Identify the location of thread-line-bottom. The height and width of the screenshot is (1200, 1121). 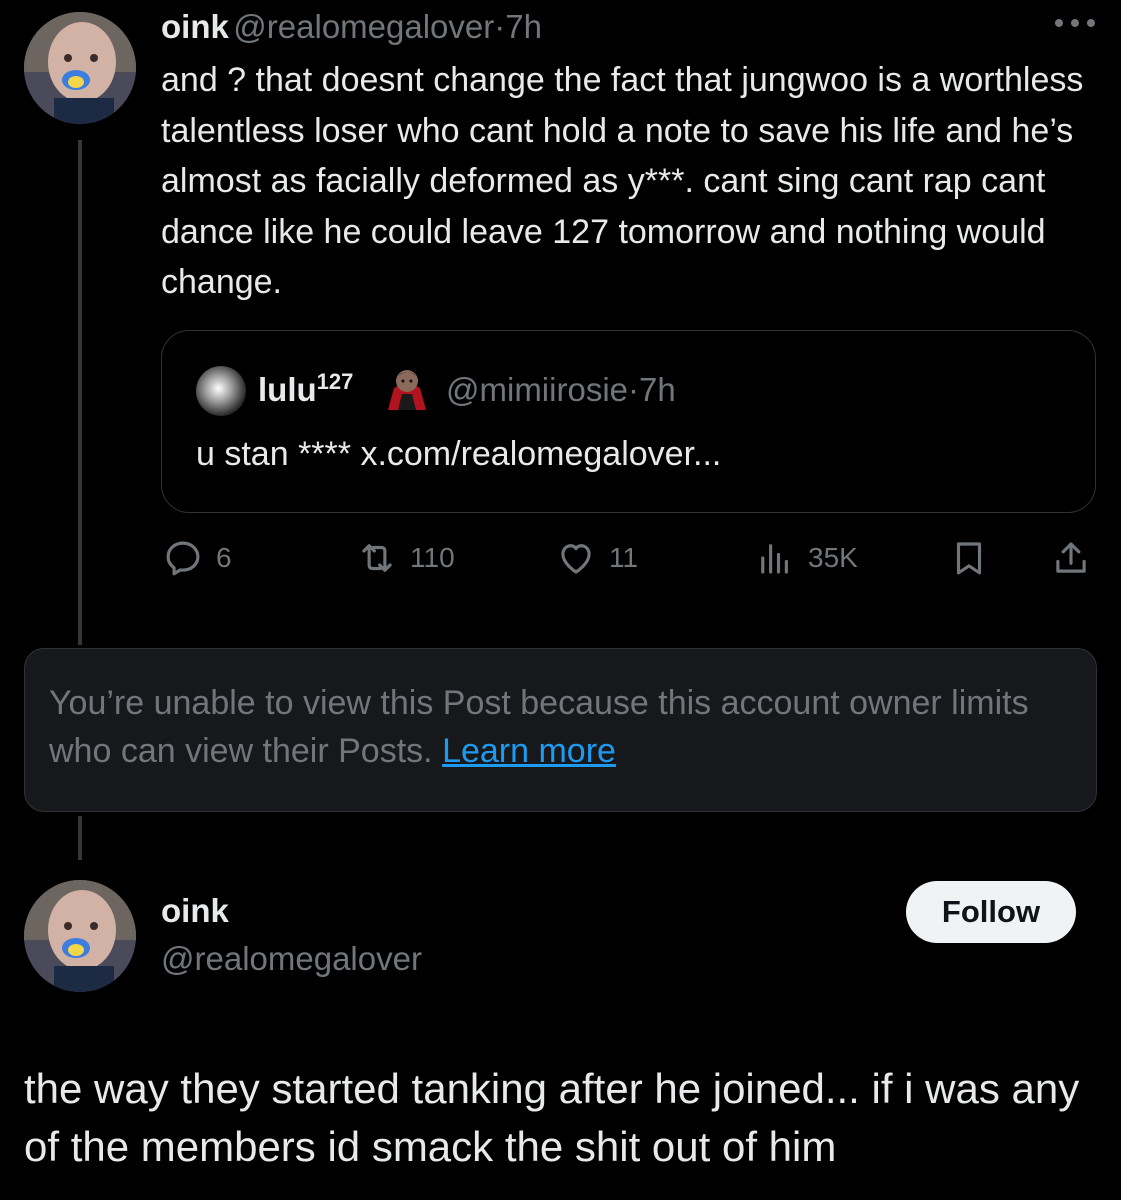
(80, 838).